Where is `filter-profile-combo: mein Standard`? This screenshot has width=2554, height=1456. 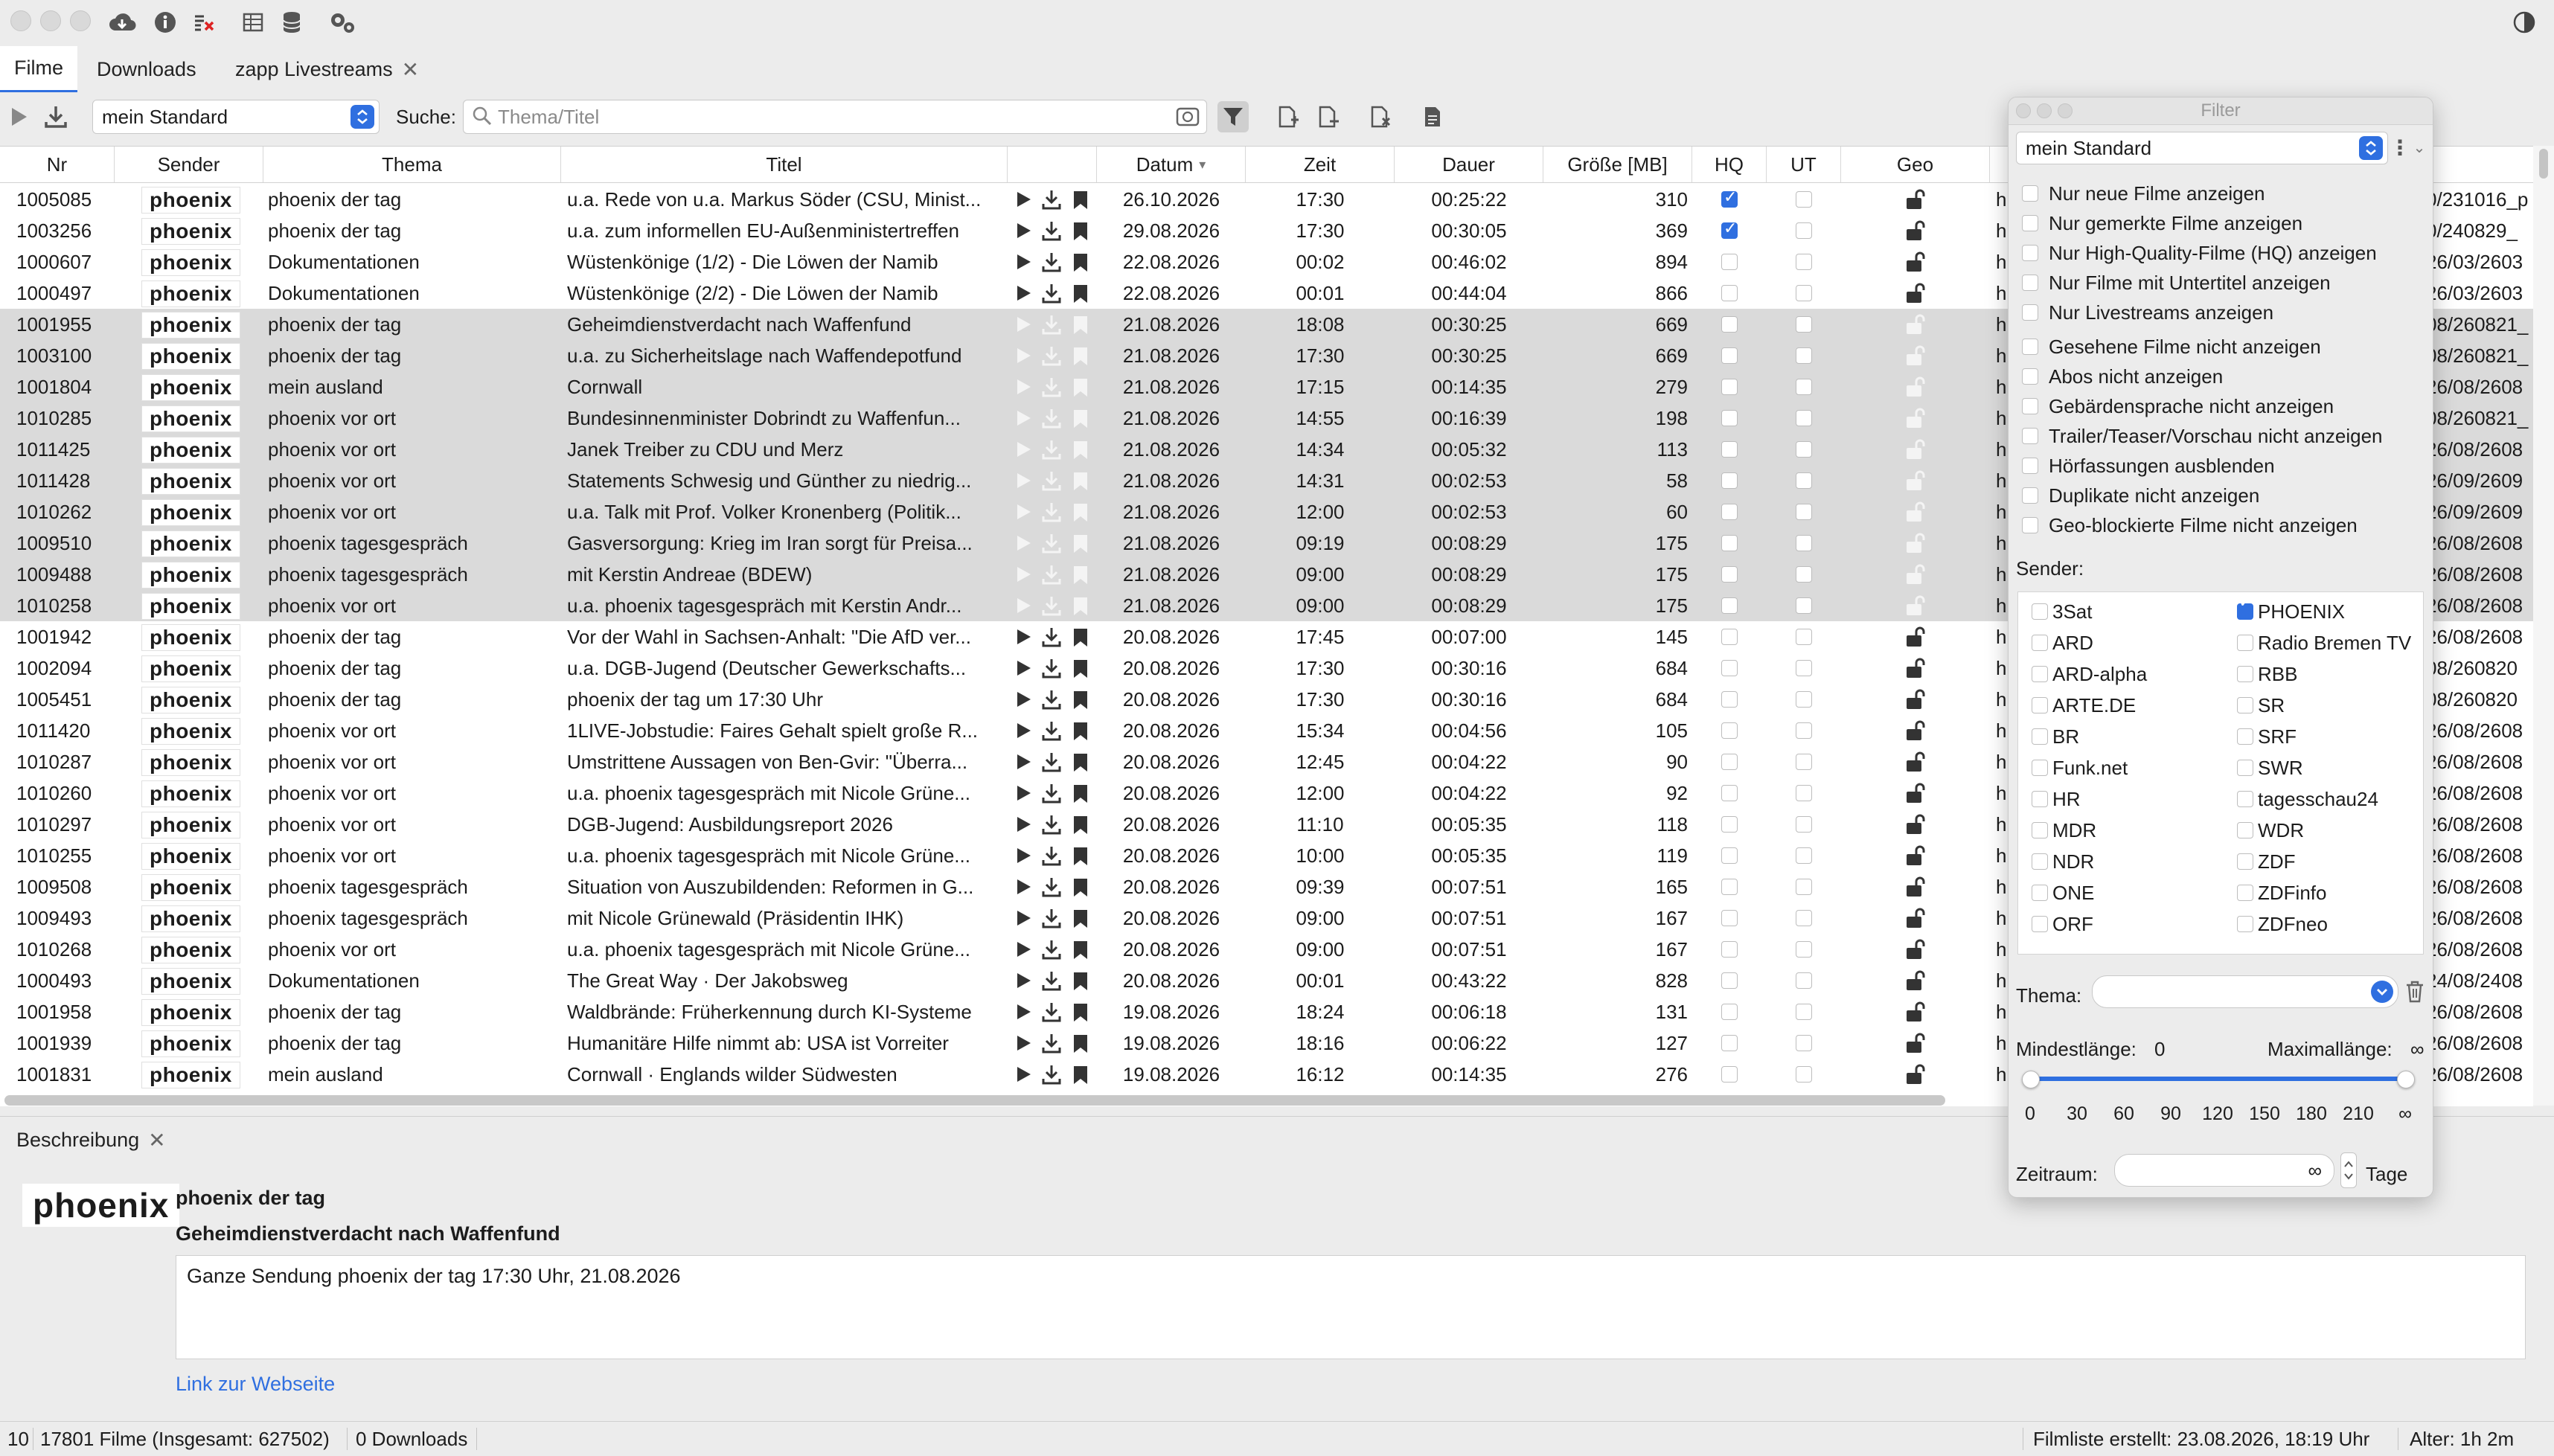 filter-profile-combo: mein Standard is located at coordinates (2202, 148).